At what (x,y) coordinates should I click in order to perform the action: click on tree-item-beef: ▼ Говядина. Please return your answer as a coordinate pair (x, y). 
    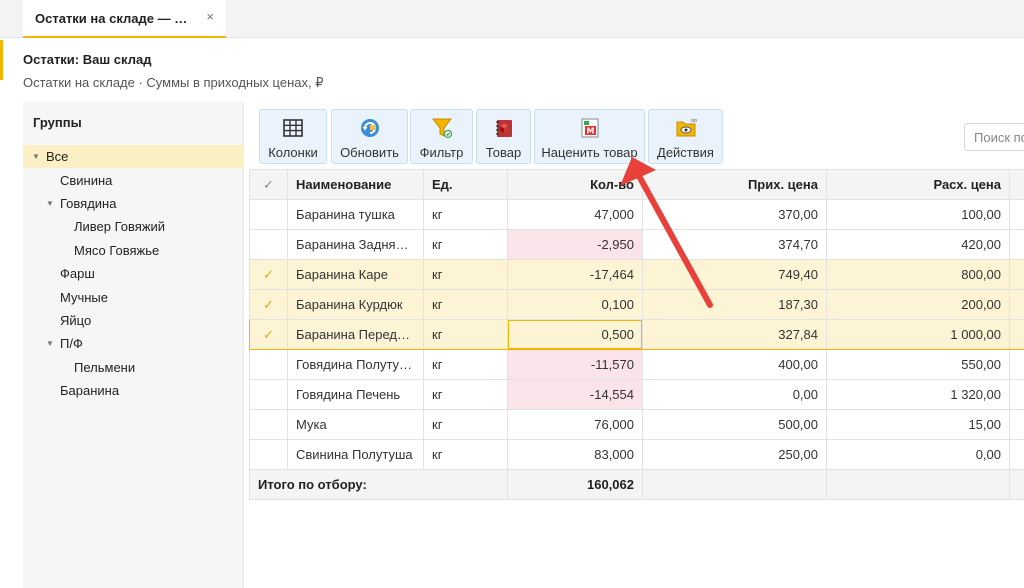
    Looking at the image, I should click on (133, 203).